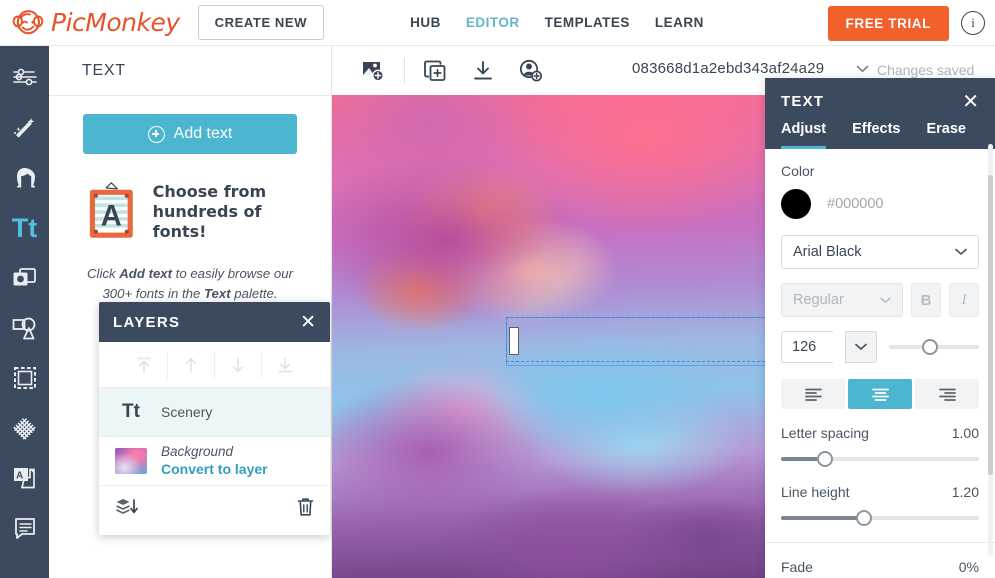 The height and width of the screenshot is (578, 995). I want to click on sidebar-item-text: Tt, so click(25, 228).